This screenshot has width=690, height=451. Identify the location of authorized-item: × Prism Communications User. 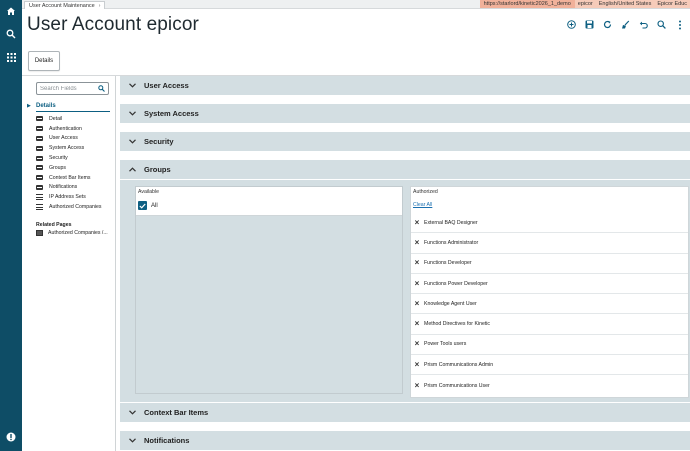
(549, 385).